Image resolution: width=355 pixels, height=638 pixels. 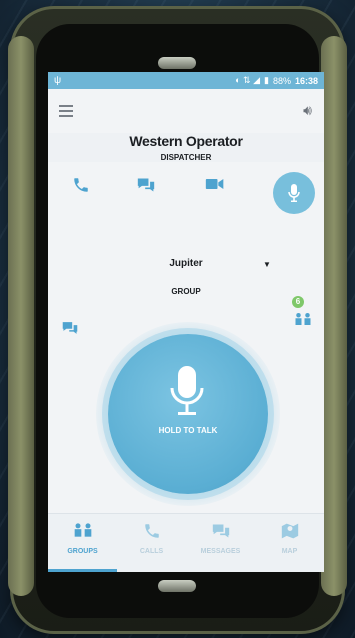 I want to click on nav-messages: MESSAGES, so click(x=220, y=543).